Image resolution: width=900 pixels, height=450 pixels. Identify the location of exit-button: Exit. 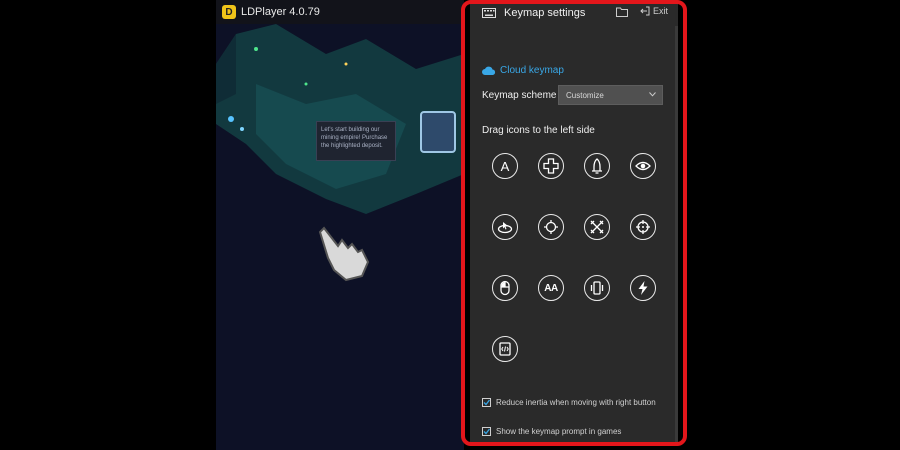
(654, 11).